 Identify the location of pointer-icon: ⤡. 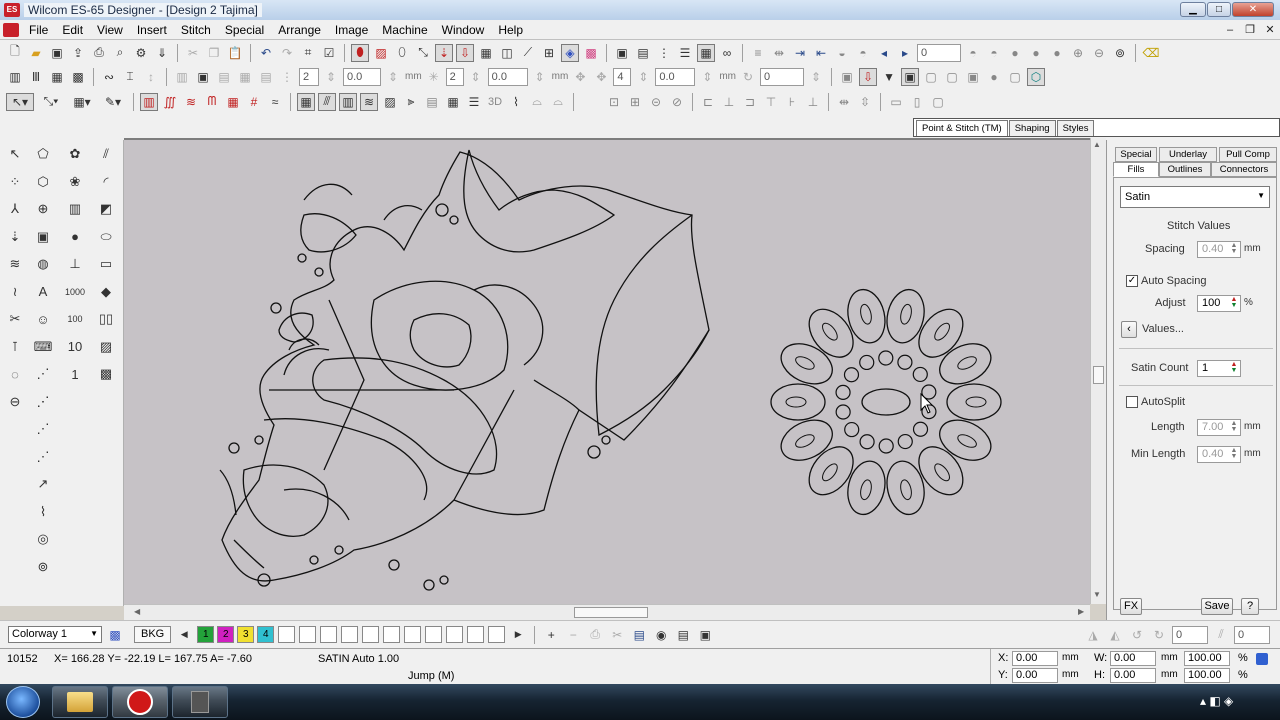
(423, 53).